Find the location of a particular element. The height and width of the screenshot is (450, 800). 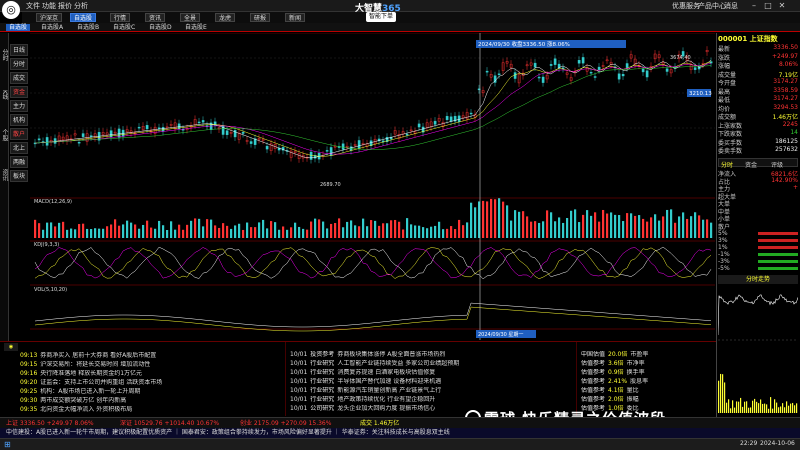

indicator-label-1: 分时 is located at coordinates (19, 64).